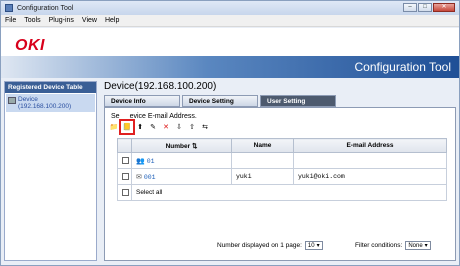 This screenshot has height=266, width=460. I want to click on email-cell: yuki@oki.com, so click(370, 176).